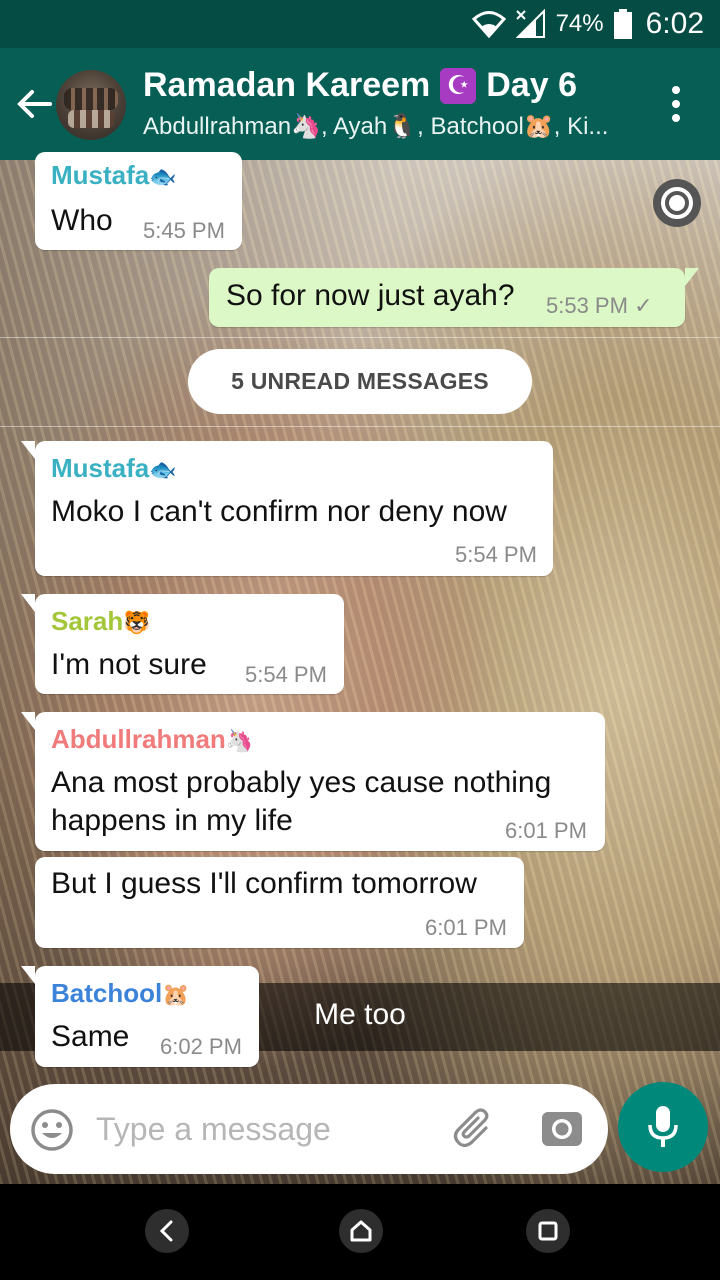 This screenshot has height=1280, width=720. What do you see at coordinates (579, 23) in the screenshot?
I see `battery-percent: 74%` at bounding box center [579, 23].